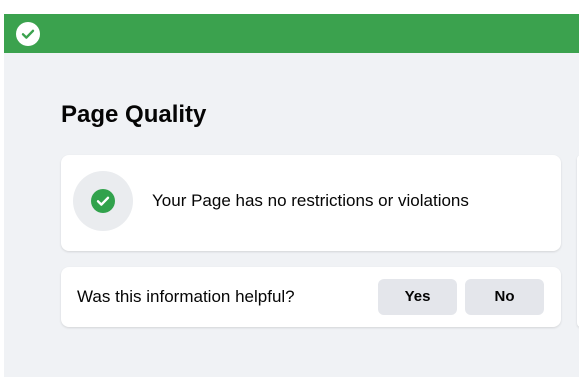 The height and width of the screenshot is (377, 579). What do you see at coordinates (311, 297) in the screenshot?
I see `feedback-card: Was this information helpful? Yes No` at bounding box center [311, 297].